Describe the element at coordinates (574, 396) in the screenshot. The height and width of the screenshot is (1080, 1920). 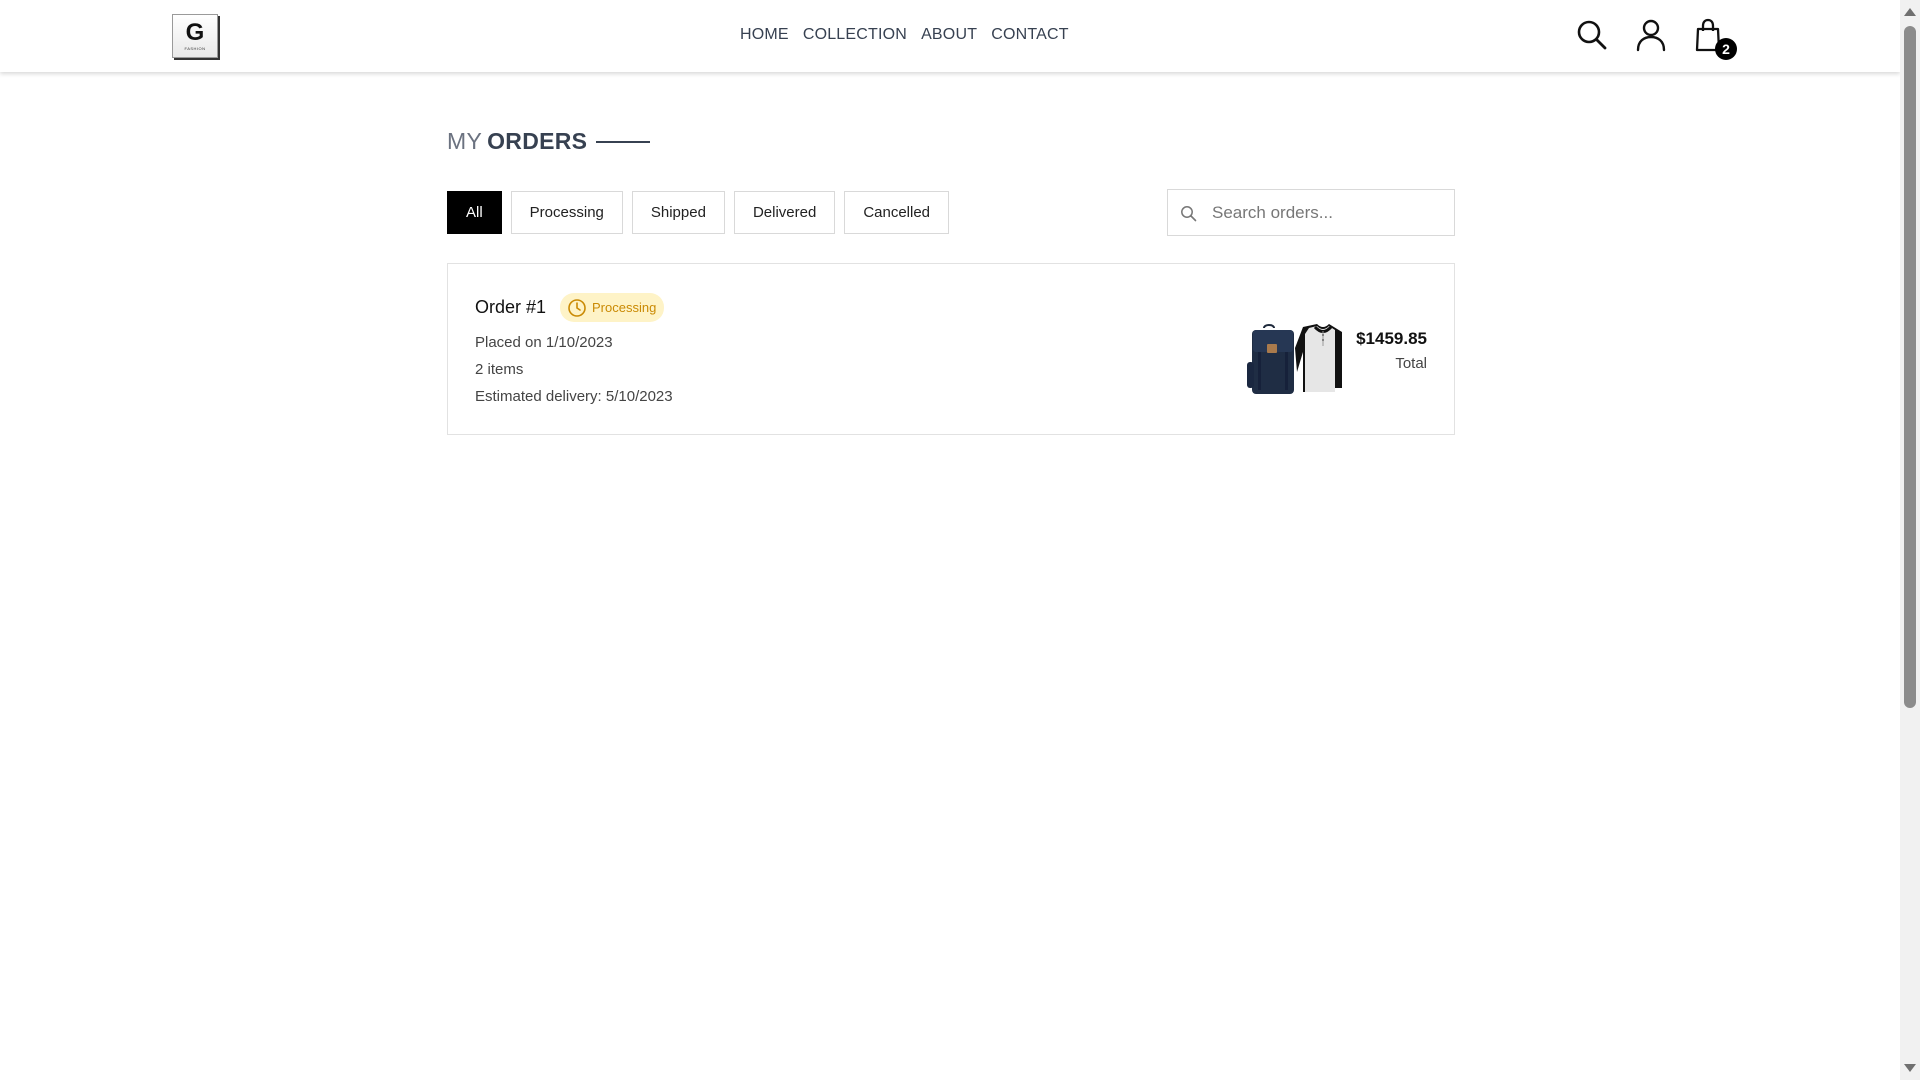
I see `order-estimated-delivery: Estimated delivery: 5/10/2023` at that location.